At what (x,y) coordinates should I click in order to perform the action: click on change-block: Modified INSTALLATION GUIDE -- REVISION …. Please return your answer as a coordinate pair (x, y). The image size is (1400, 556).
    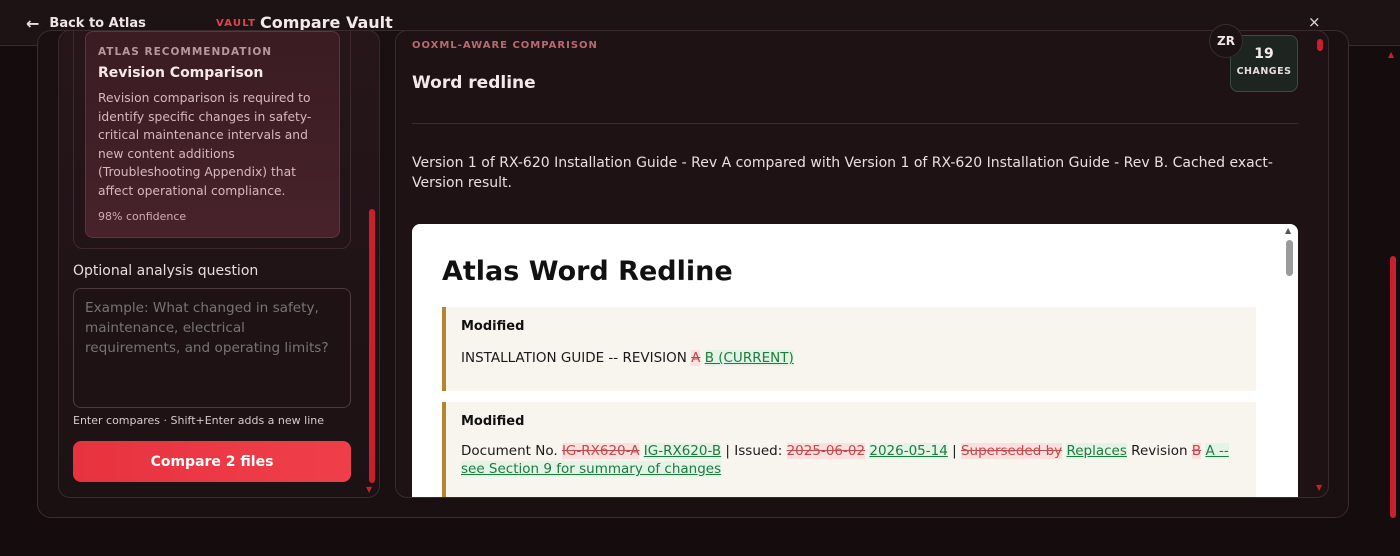
    Looking at the image, I should click on (849, 349).